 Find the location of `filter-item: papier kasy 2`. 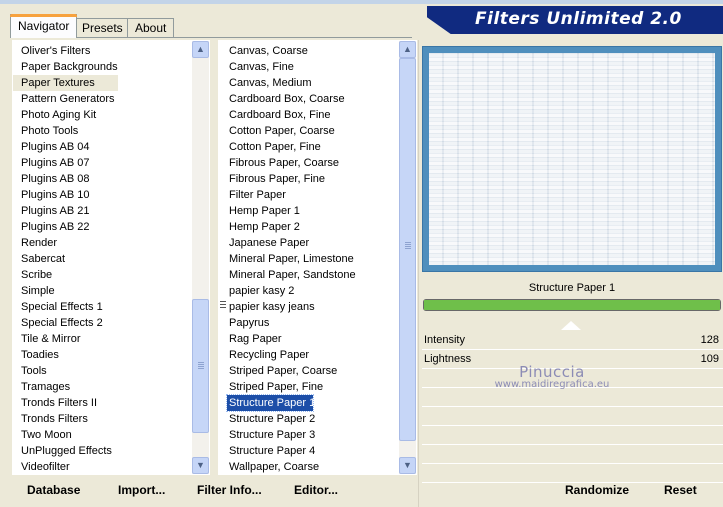

filter-item: papier kasy 2 is located at coordinates (288, 291).